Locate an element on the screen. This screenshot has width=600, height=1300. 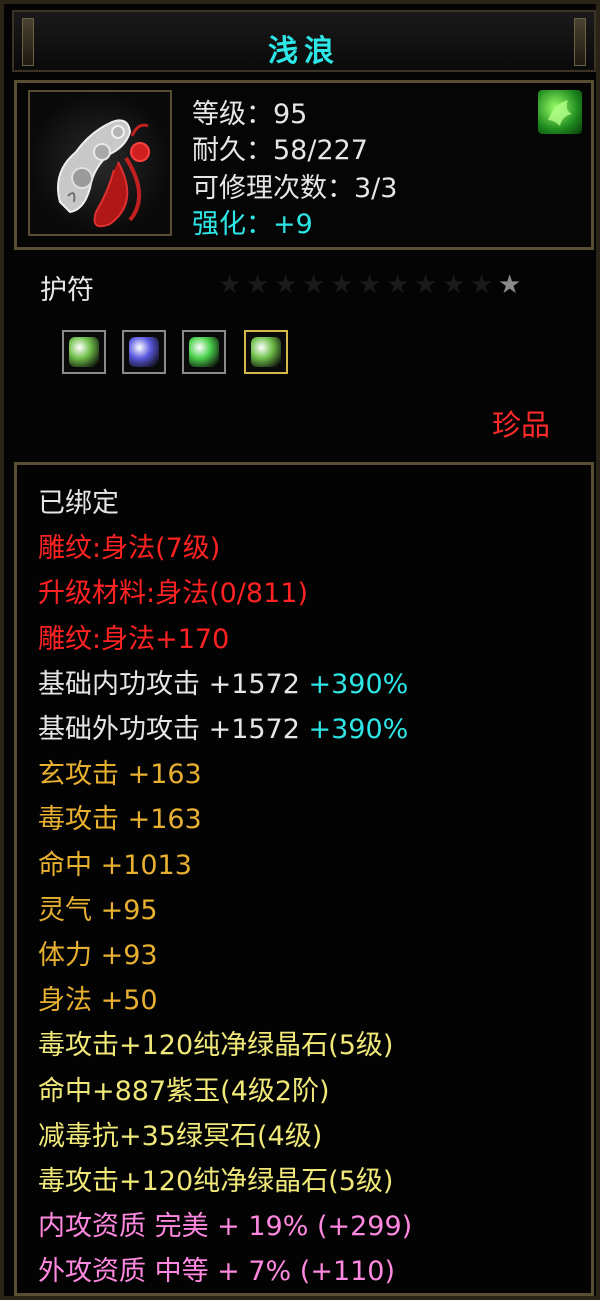
attribute-text: 雕纹:身法(7级) is located at coordinates (129, 549).